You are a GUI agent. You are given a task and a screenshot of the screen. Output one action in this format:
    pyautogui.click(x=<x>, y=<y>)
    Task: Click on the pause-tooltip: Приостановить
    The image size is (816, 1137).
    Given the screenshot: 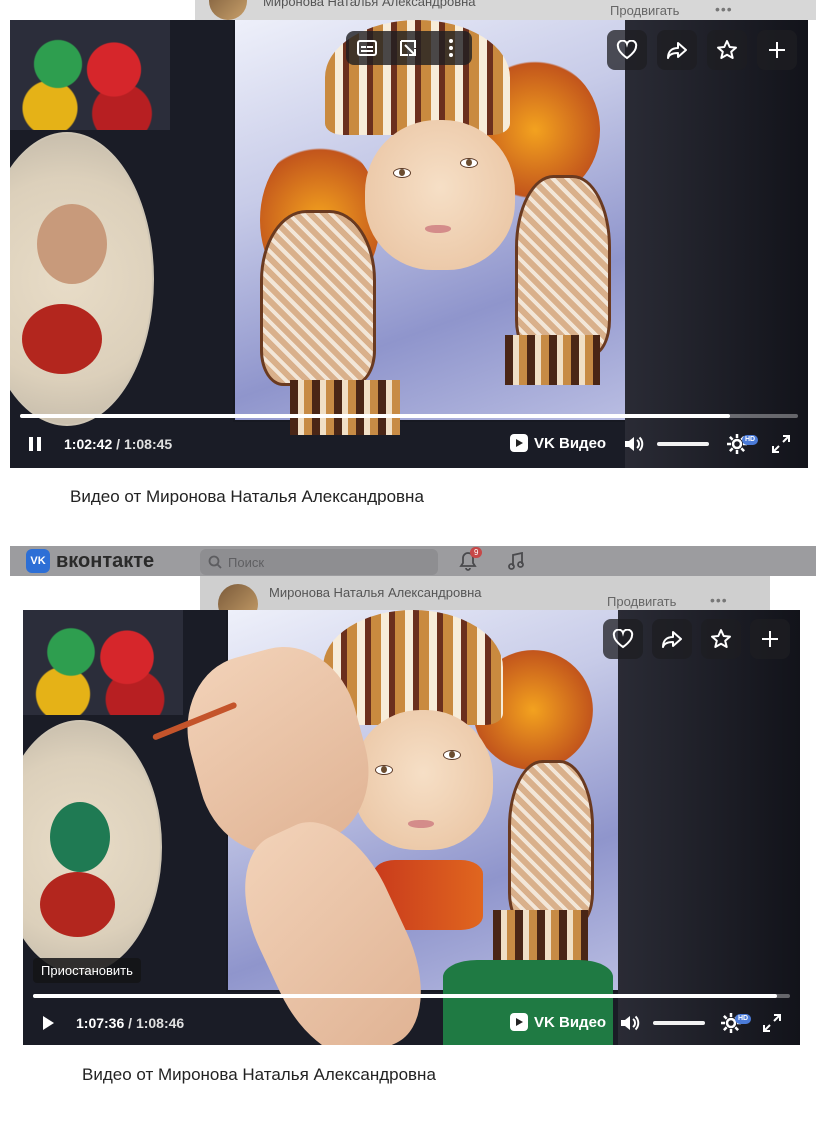 What is the action you would take?
    pyautogui.click(x=87, y=970)
    